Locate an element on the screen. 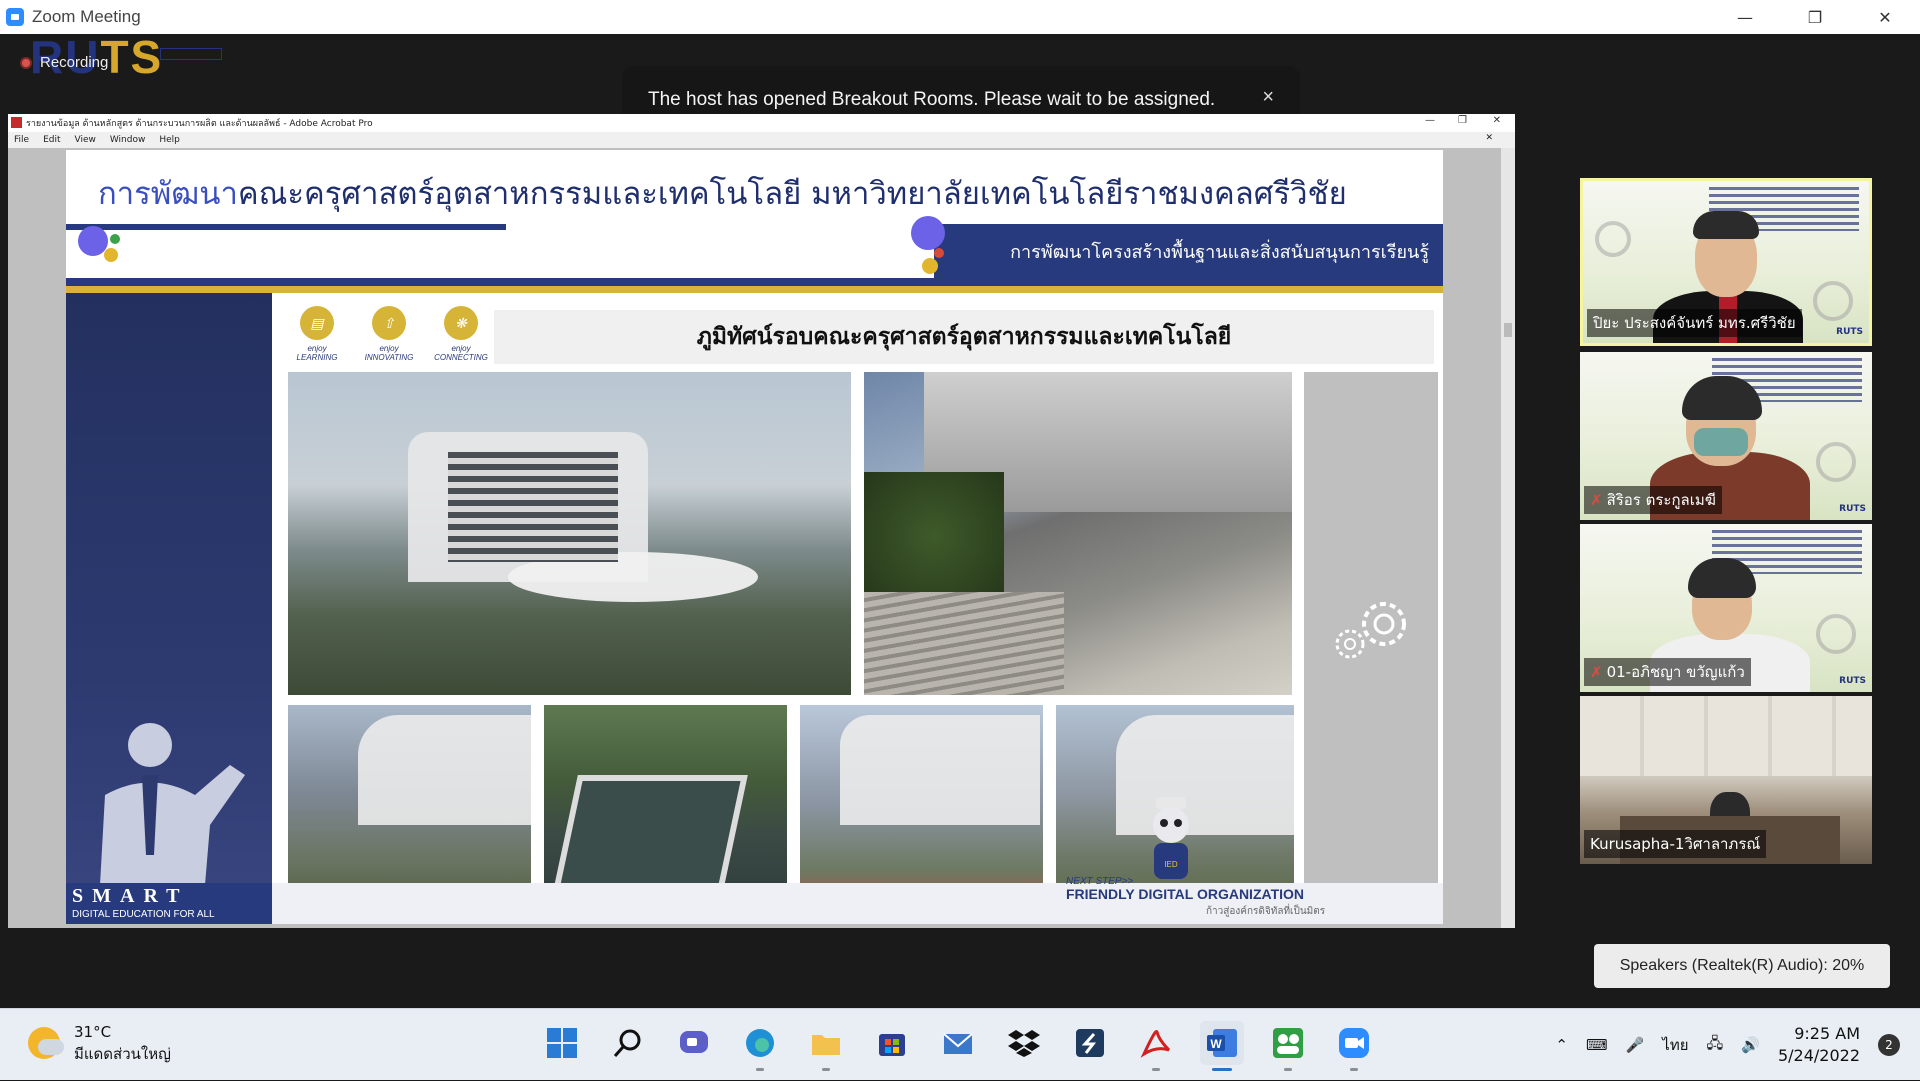 The height and width of the screenshot is (1081, 1920). network-icon: 🖧 is located at coordinates (1715, 1045).